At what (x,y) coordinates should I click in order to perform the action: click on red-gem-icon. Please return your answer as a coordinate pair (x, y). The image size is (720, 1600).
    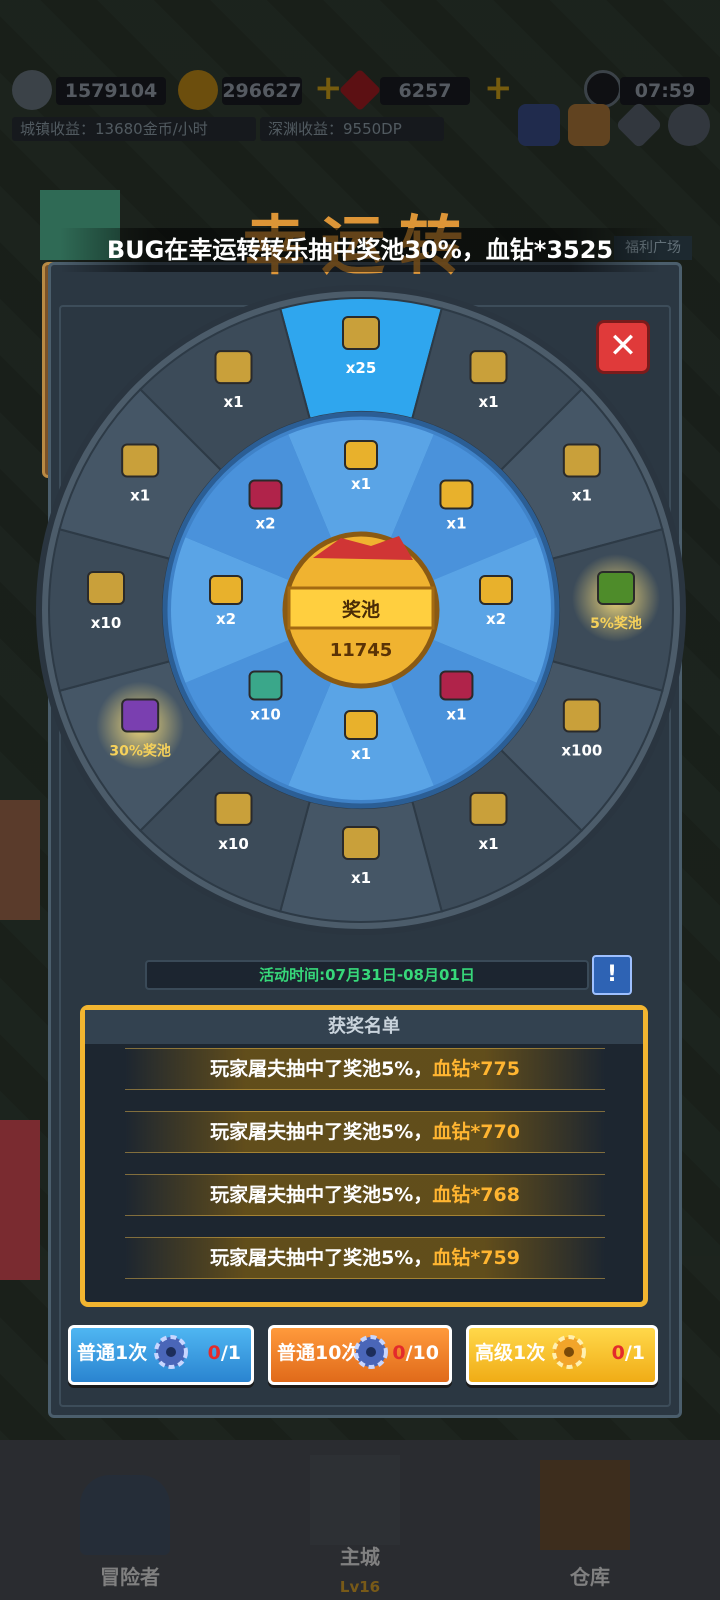
    Looking at the image, I should click on (360, 90).